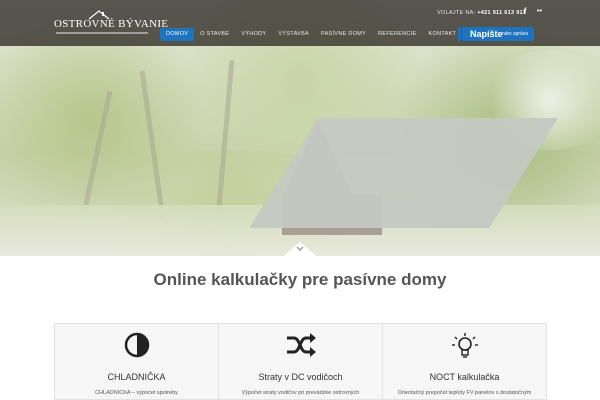  I want to click on shuffle-icon, so click(301, 345).